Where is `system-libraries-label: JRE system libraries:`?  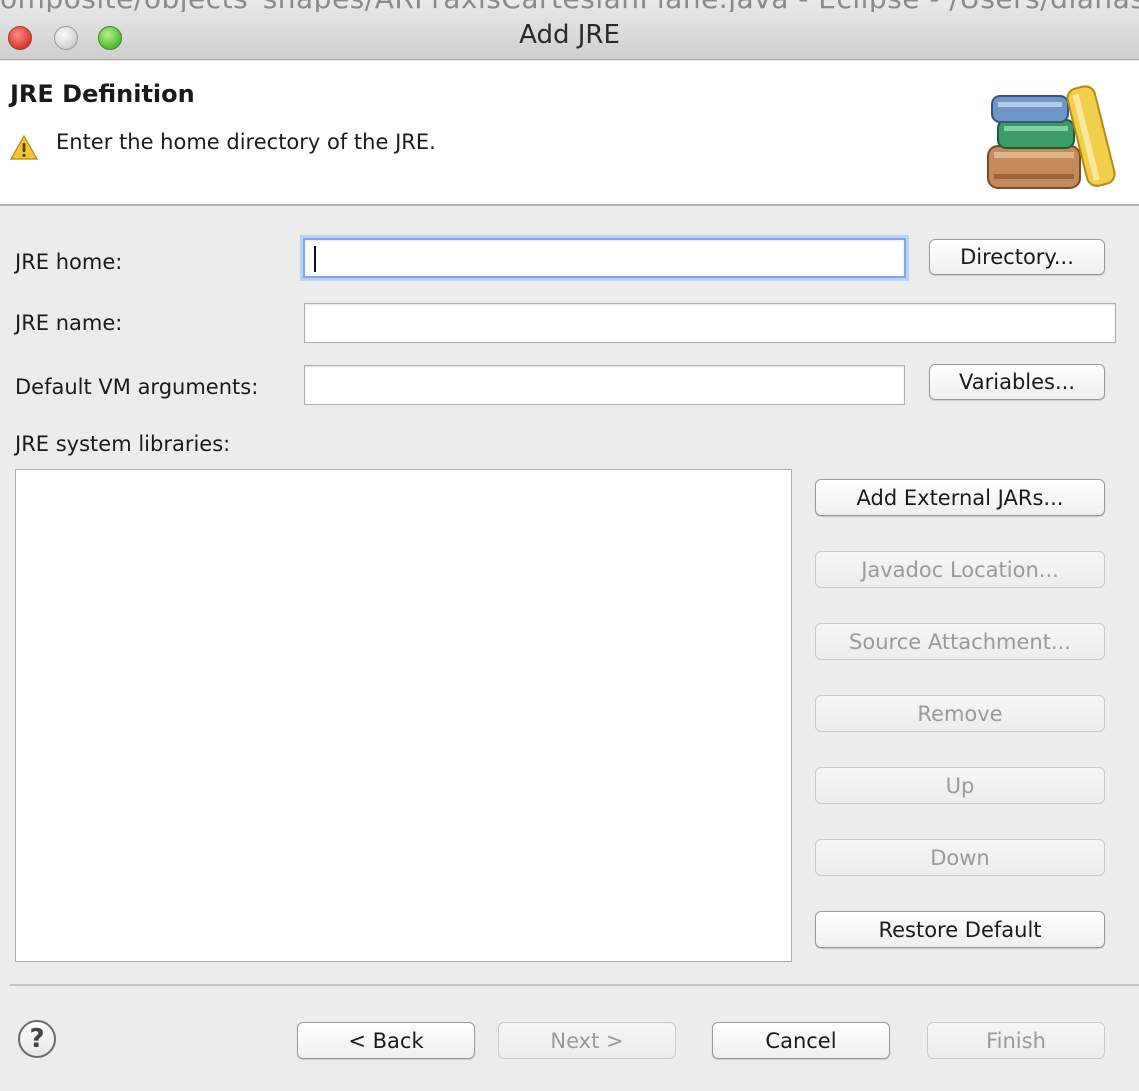
system-libraries-label: JRE system libraries: is located at coordinates (123, 444).